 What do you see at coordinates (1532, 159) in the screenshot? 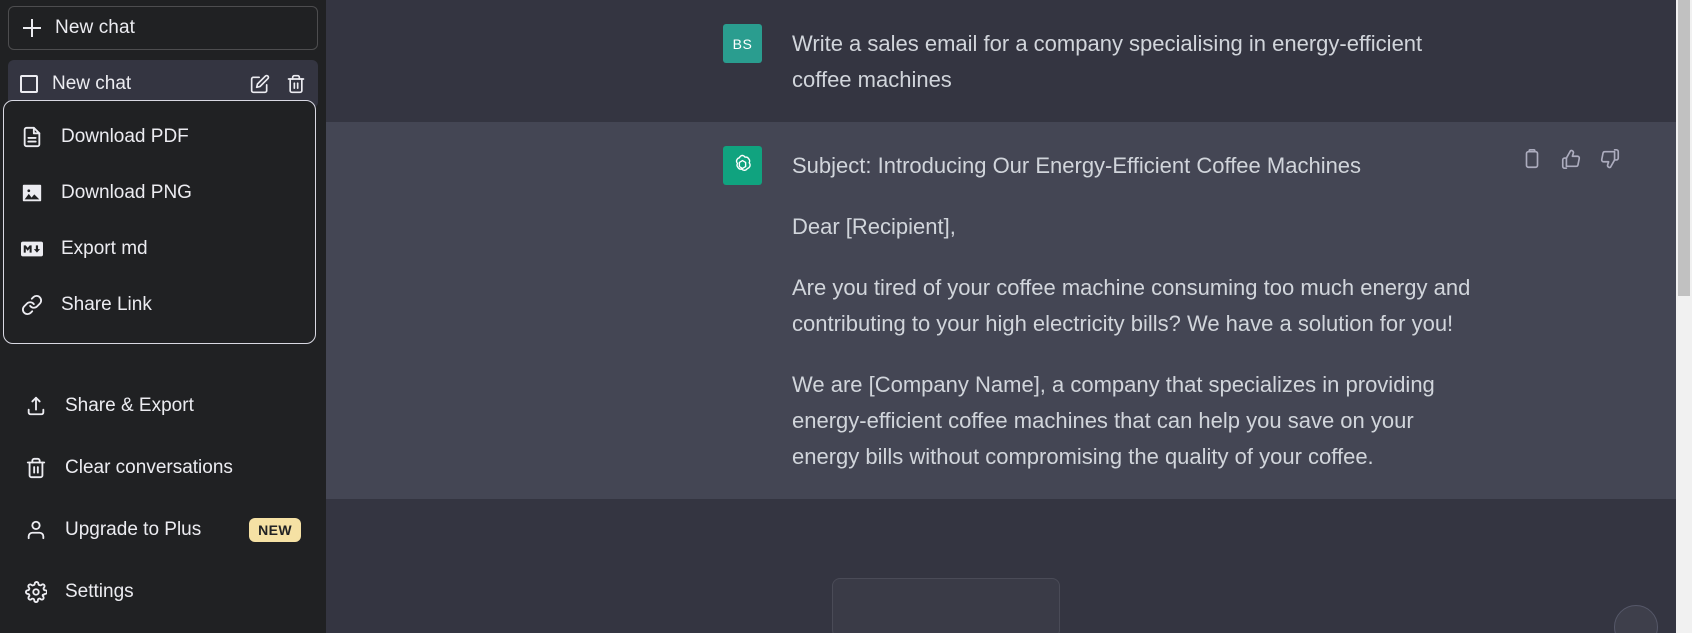
I see `copy-icon` at bounding box center [1532, 159].